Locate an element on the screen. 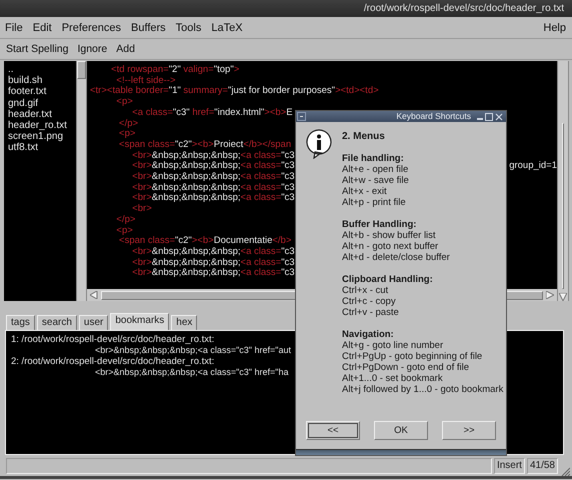 The image size is (572, 480). shortcut-text: Alt+j followed by 1...0 - goto bookmark is located at coordinates (423, 389).